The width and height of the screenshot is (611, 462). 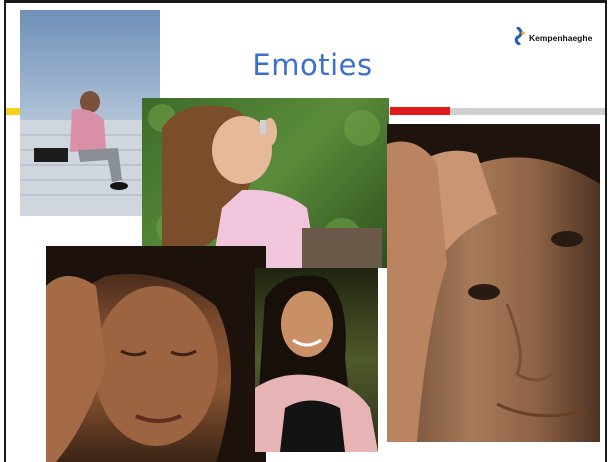 What do you see at coordinates (305, 1) in the screenshot?
I see `frame-top` at bounding box center [305, 1].